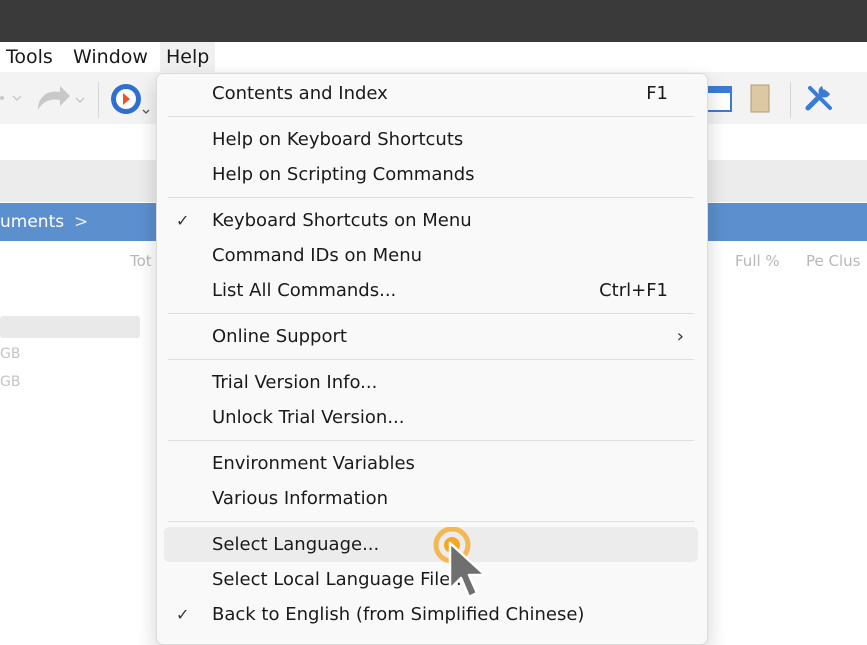 The width and height of the screenshot is (867, 645). What do you see at coordinates (32, 222) in the screenshot?
I see `breadcrumb-item-documents: uments` at bounding box center [32, 222].